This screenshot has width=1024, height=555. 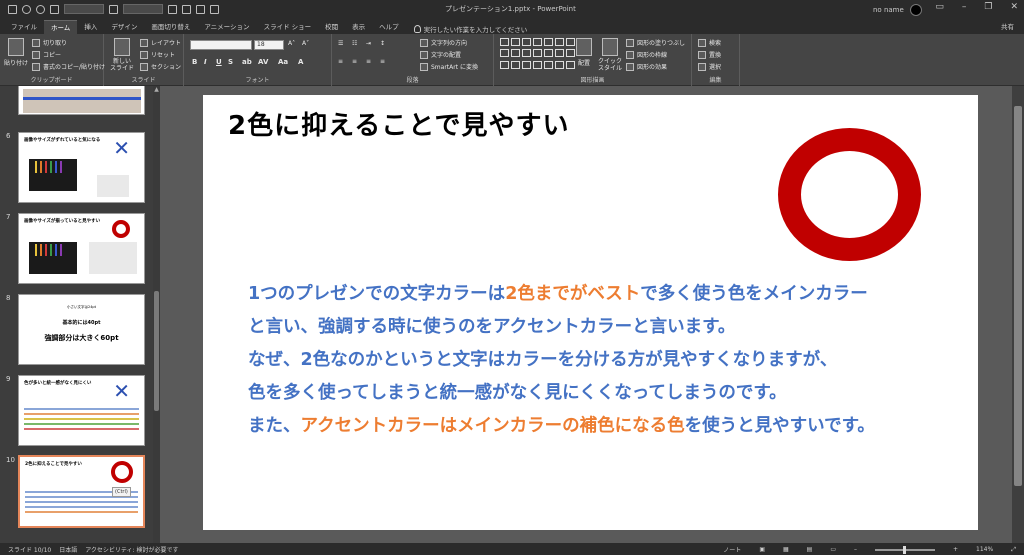 I want to click on thumbnail-scrollbar: ▲, so click(x=156, y=314).